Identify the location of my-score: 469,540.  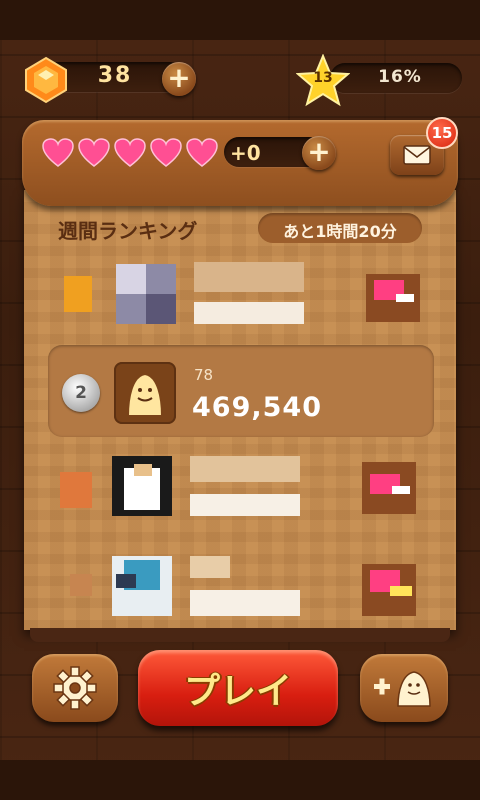
(257, 407).